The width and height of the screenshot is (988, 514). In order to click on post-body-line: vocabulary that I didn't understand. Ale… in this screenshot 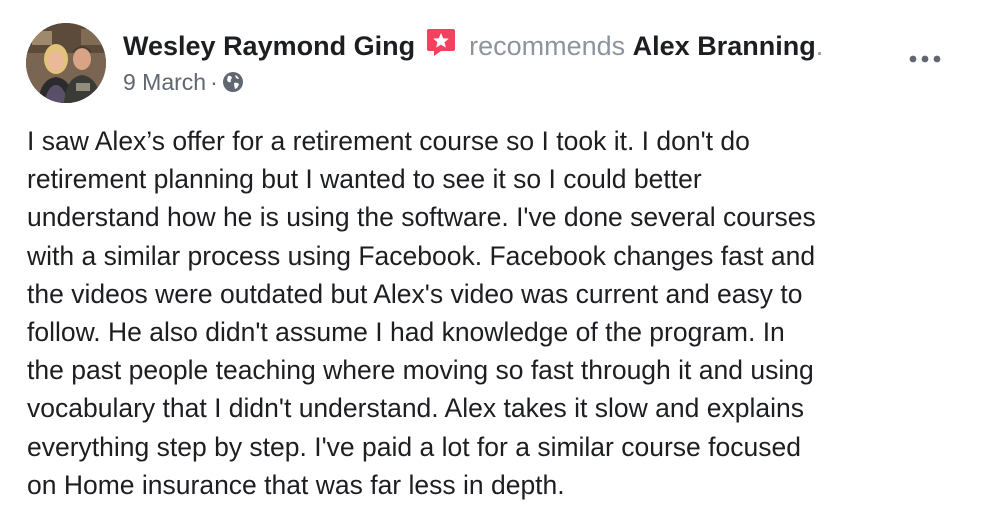, I will do `click(415, 408)`.